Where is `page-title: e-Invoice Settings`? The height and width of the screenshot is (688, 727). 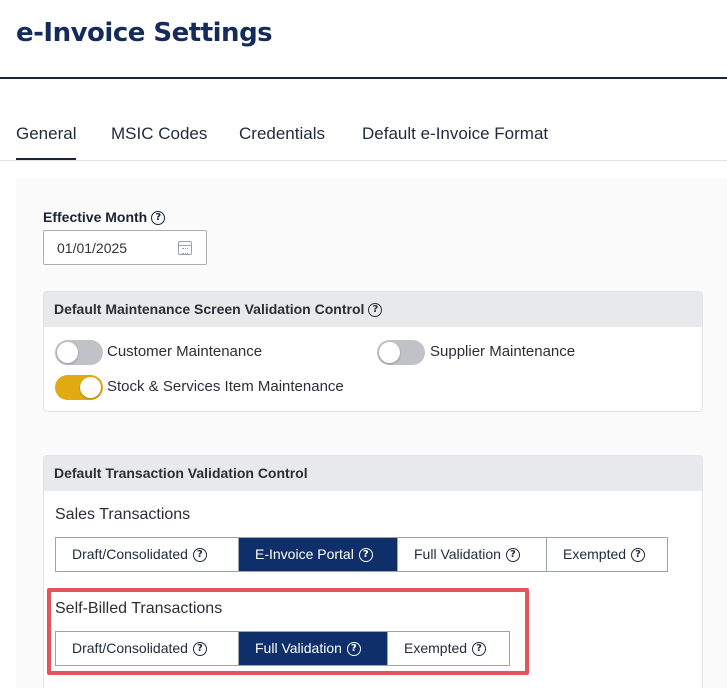
page-title: e-Invoice Settings is located at coordinates (144, 33).